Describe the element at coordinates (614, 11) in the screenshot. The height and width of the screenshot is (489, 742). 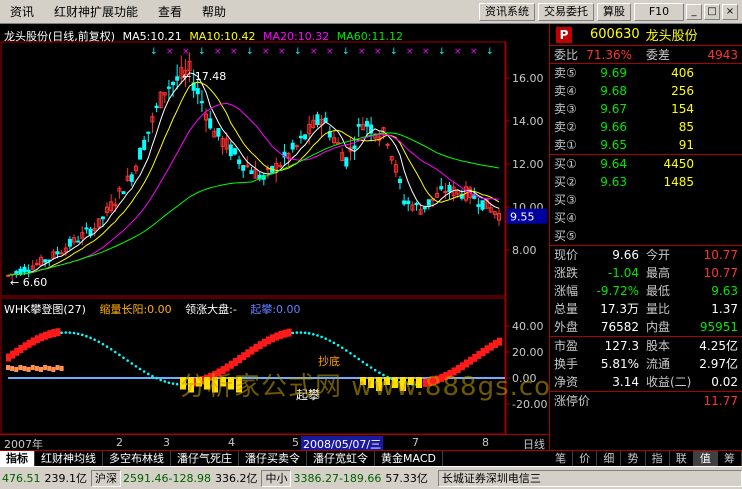
I see `calc-stock-button: 算股` at that location.